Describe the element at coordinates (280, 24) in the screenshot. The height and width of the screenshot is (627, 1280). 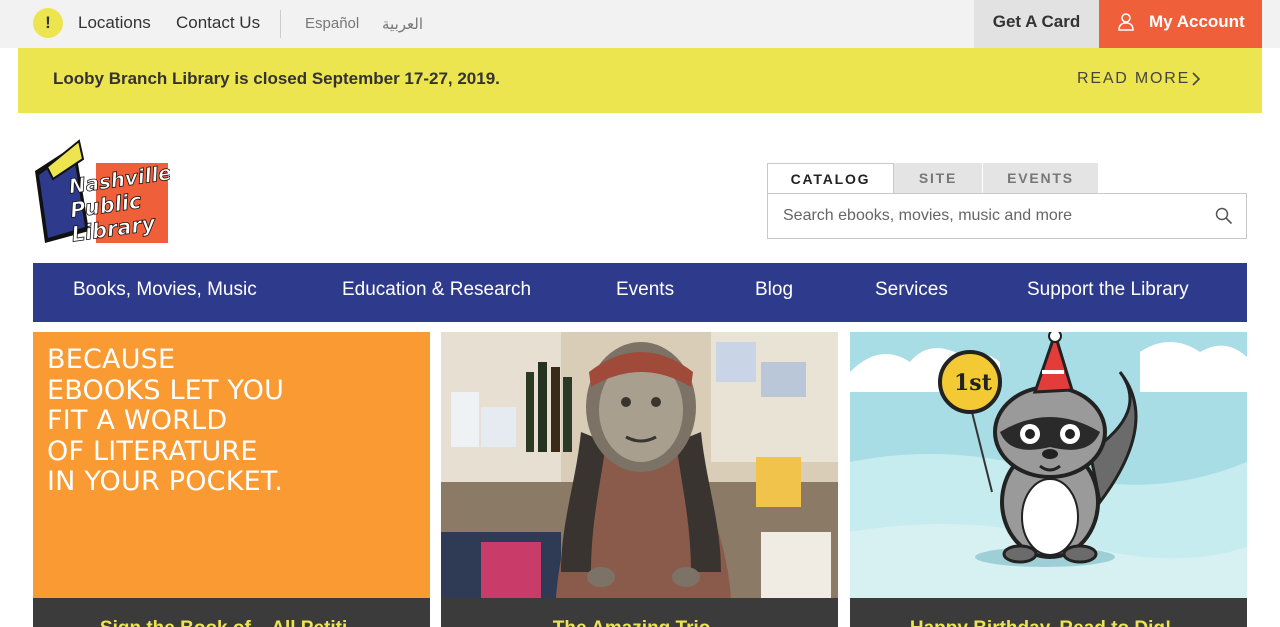
I see `utility-divider` at that location.